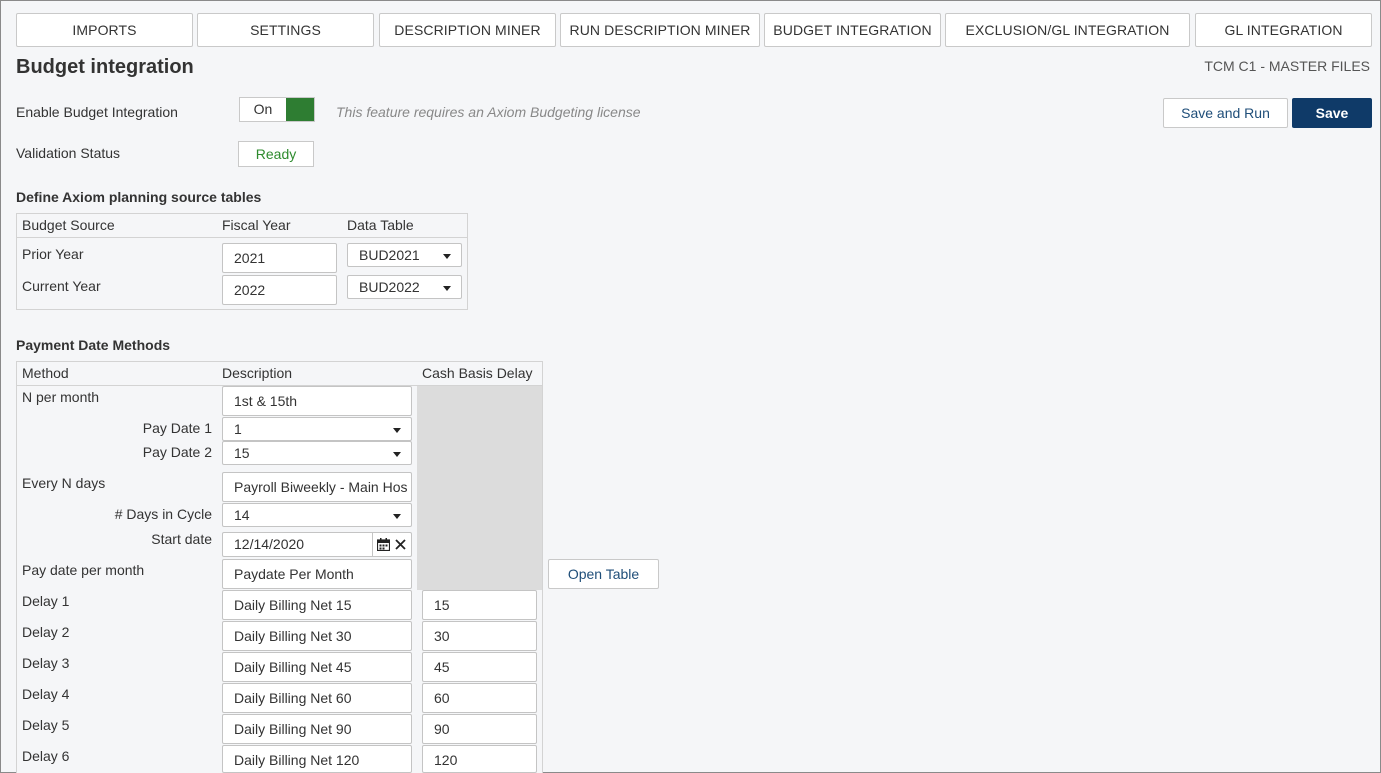 This screenshot has width=1381, height=773. What do you see at coordinates (61, 397) in the screenshot?
I see `n-per-month-label: N per month` at bounding box center [61, 397].